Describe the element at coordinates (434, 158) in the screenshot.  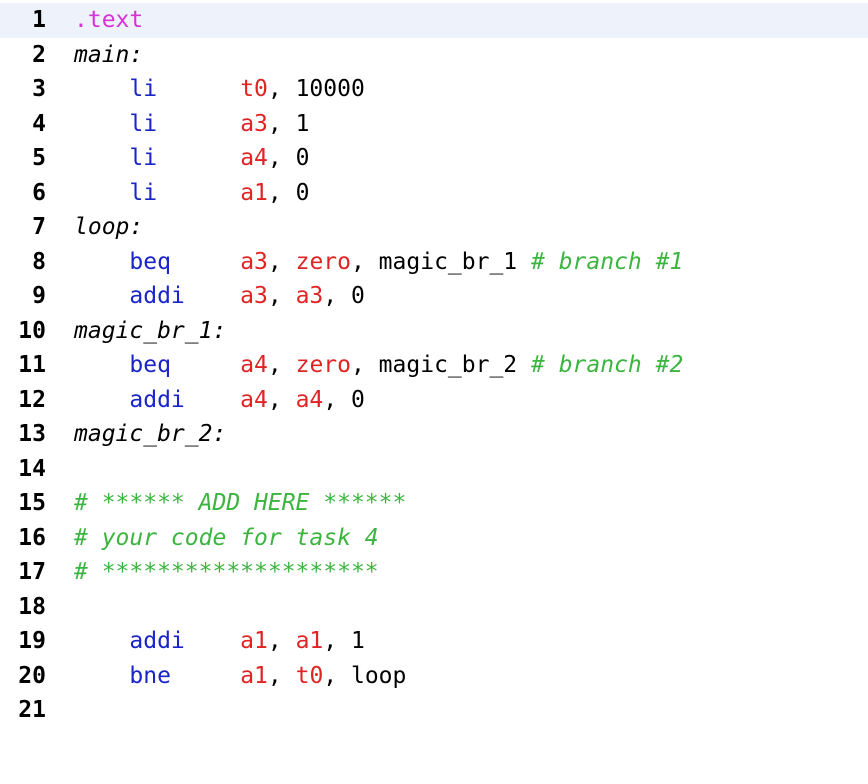
I see `code-line: 5 li a4, 0` at that location.